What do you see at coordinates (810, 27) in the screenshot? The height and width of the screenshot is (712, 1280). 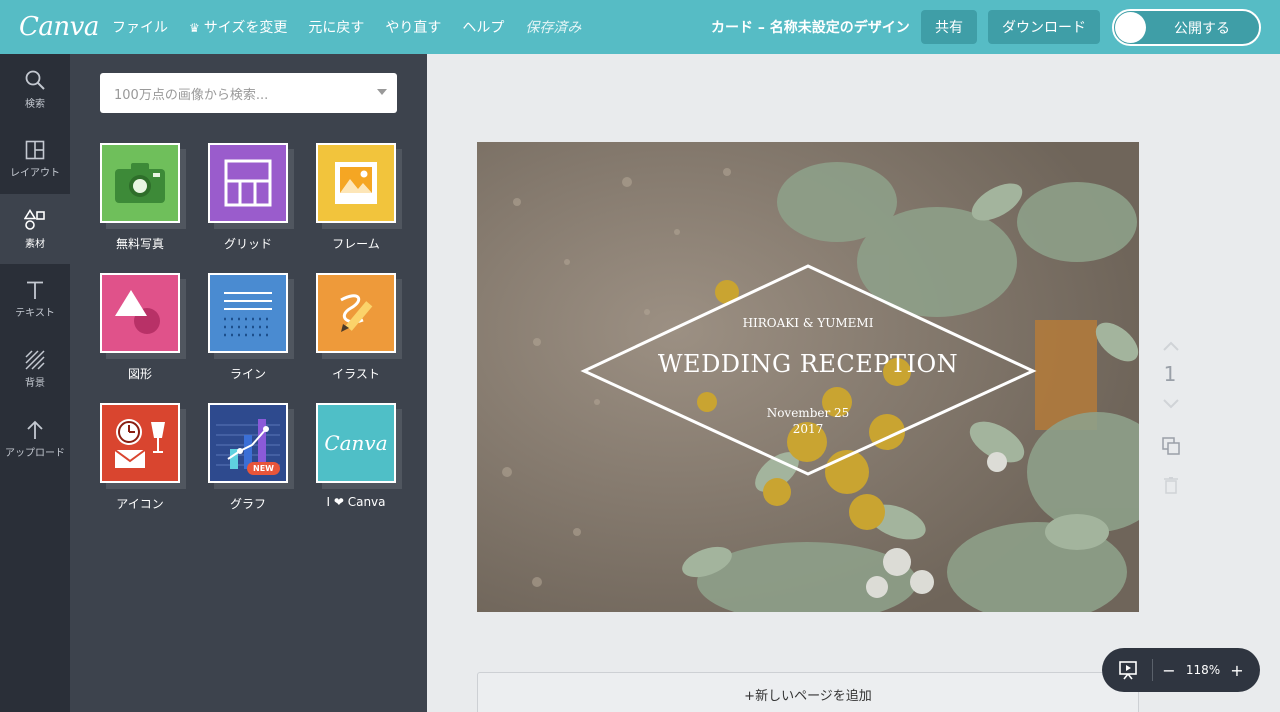 I see `document-title: カード – 名称未設定のデザイン` at bounding box center [810, 27].